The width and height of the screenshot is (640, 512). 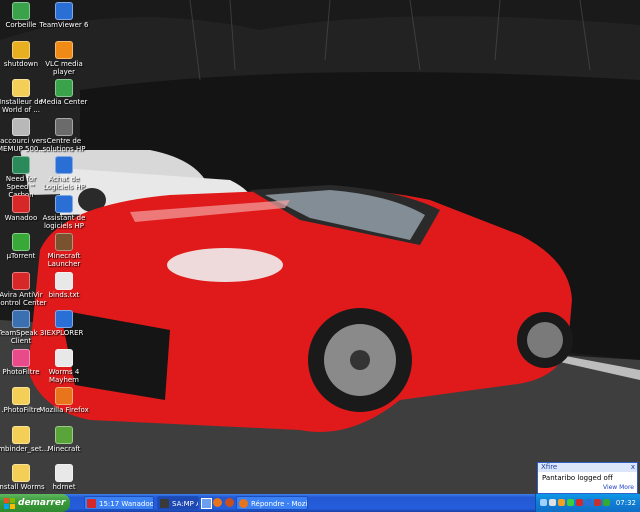 What do you see at coordinates (21, 357) in the screenshot?
I see `photofiltre-icon` at bounding box center [21, 357].